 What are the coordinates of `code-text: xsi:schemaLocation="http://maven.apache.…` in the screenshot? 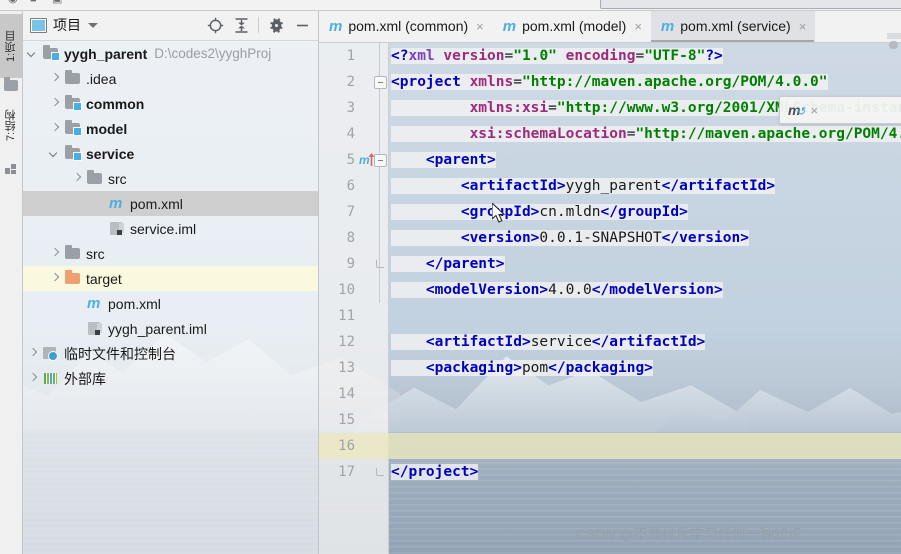 It's located at (646, 134).